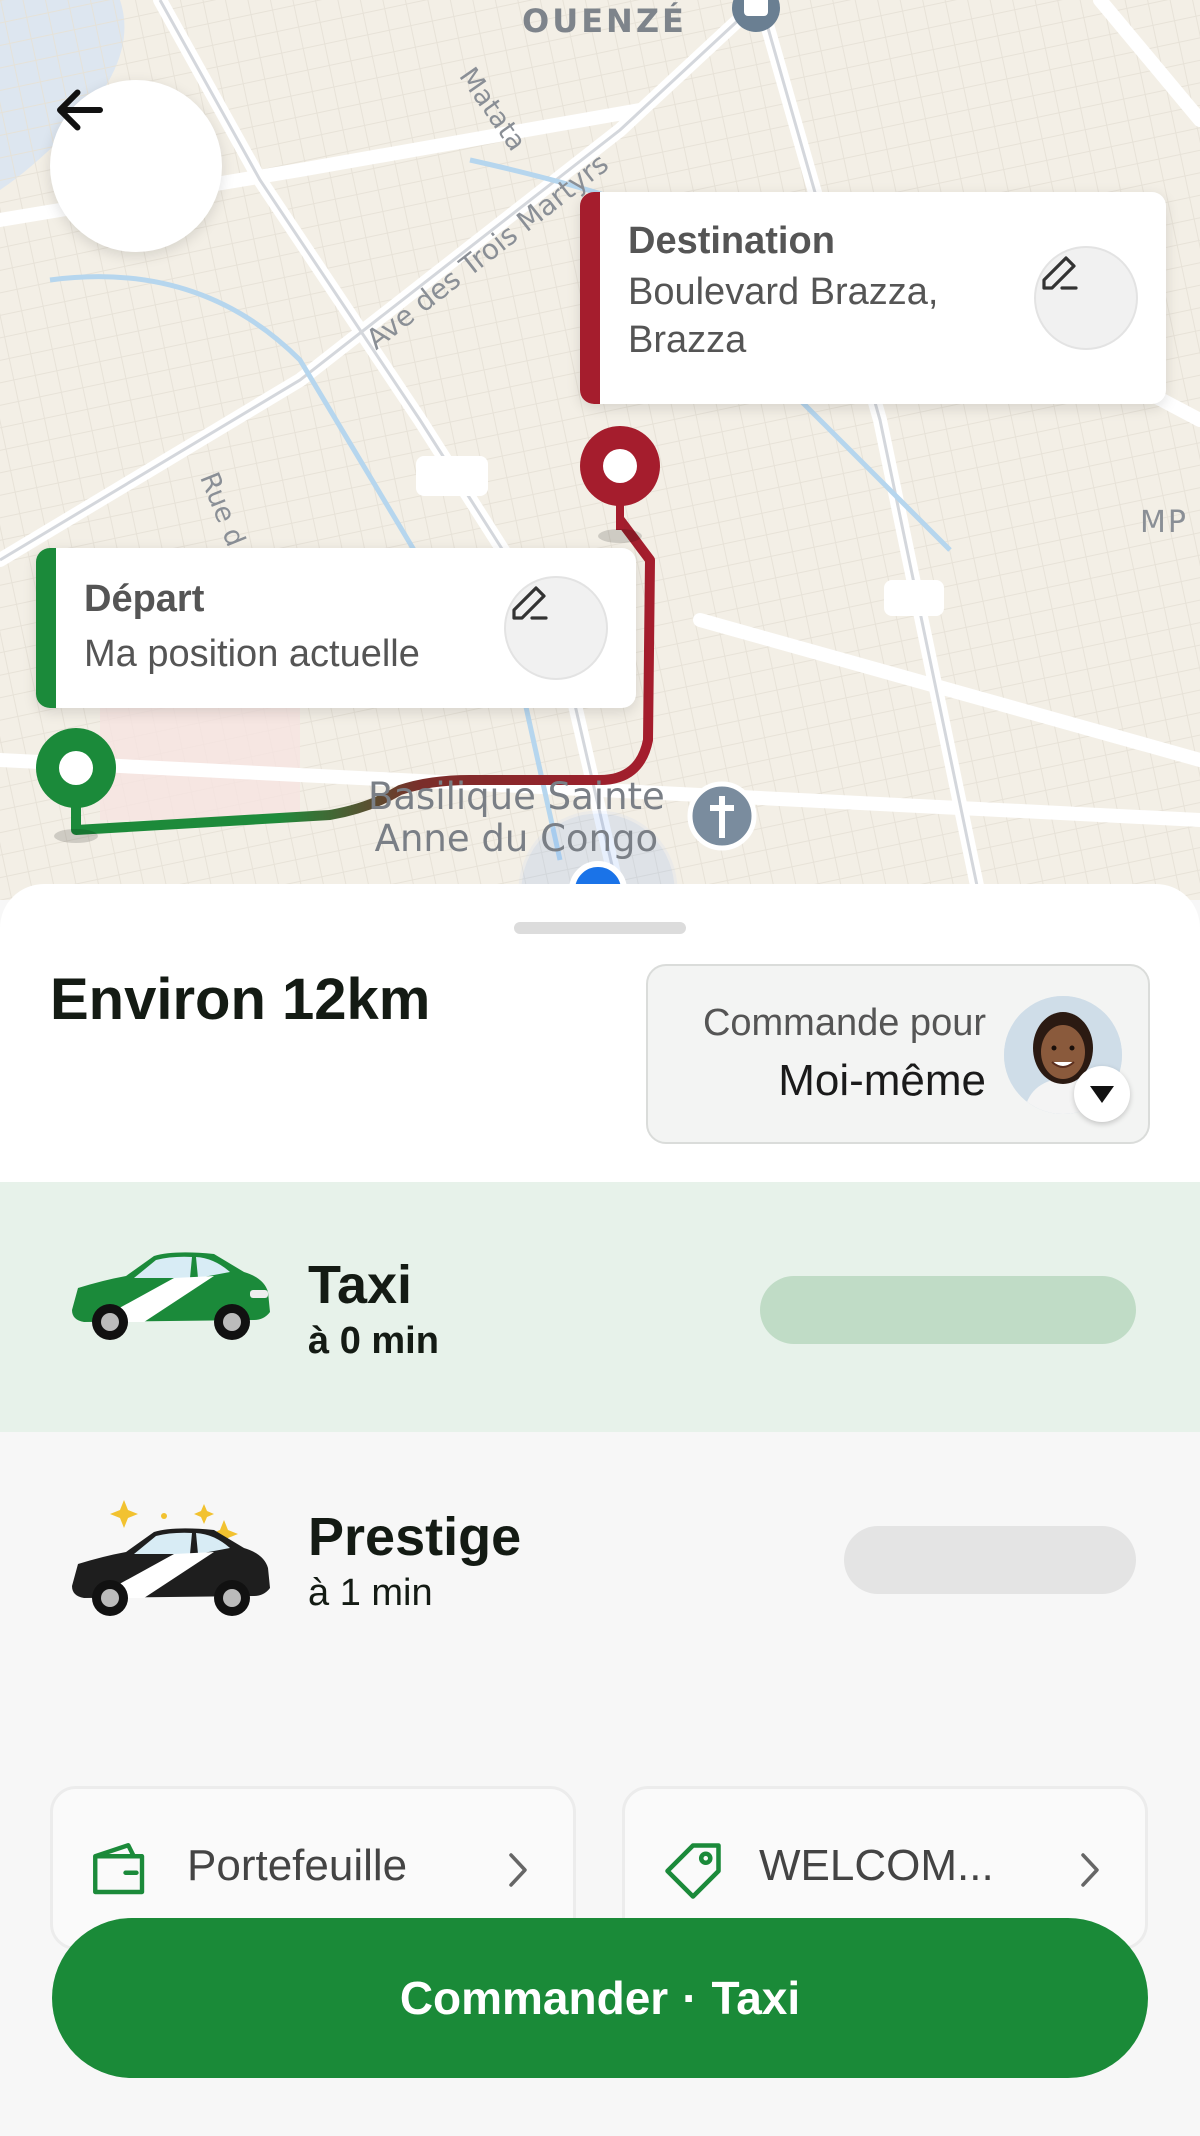  What do you see at coordinates (600, 1307) in the screenshot?
I see `ride-option-taxi: Taxi à 0 min` at bounding box center [600, 1307].